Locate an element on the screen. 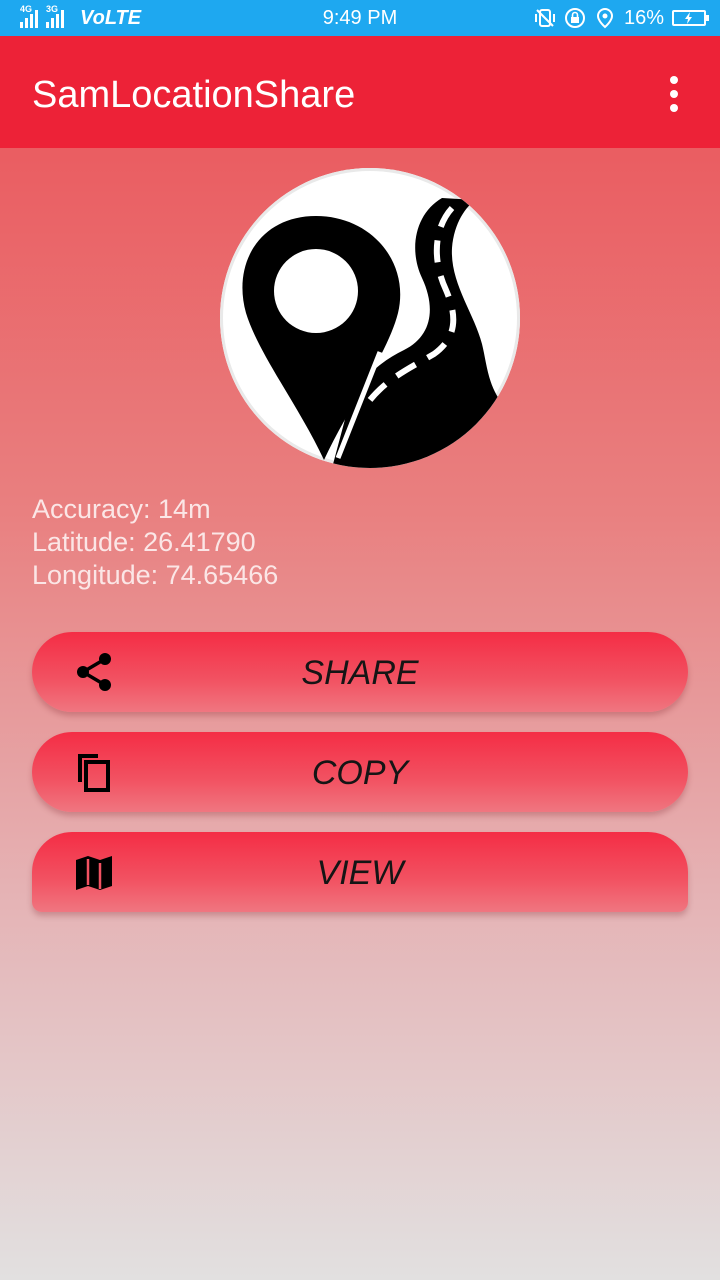 The image size is (720, 1280). copy-button: COPY is located at coordinates (360, 772).